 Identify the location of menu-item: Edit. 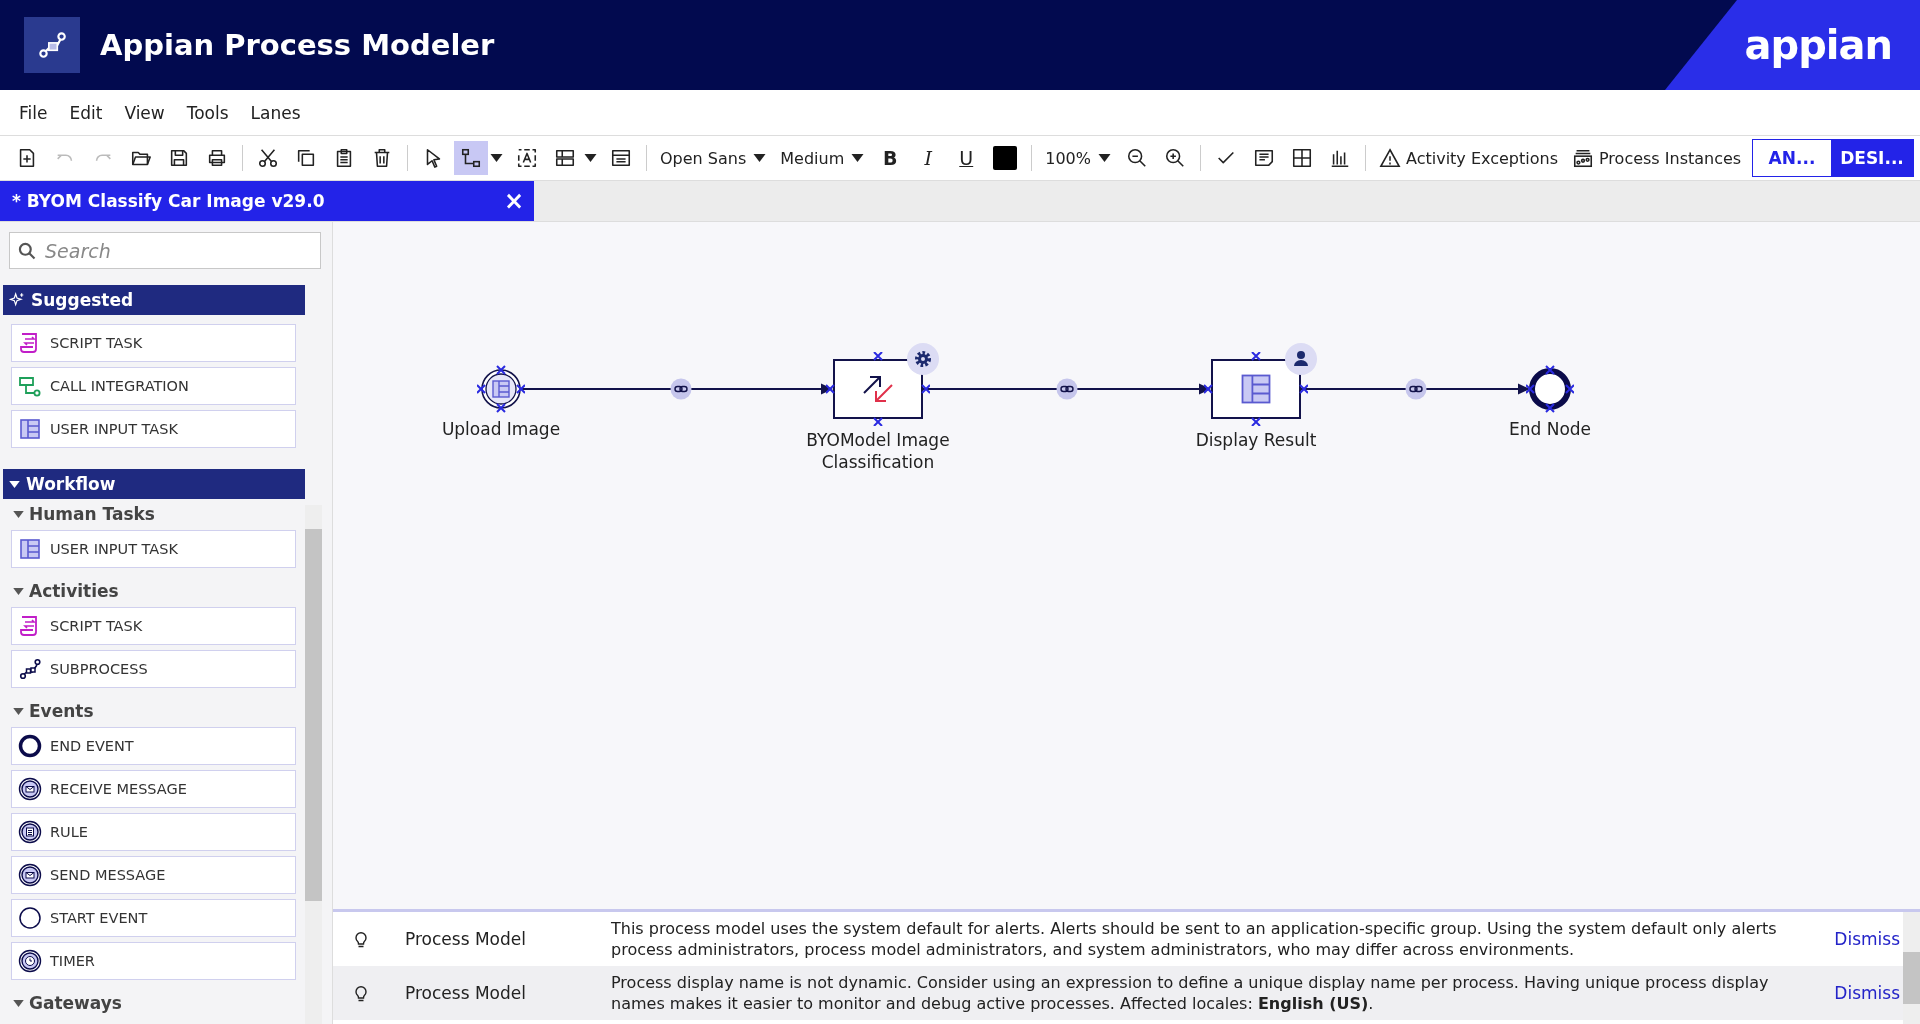
(86, 112).